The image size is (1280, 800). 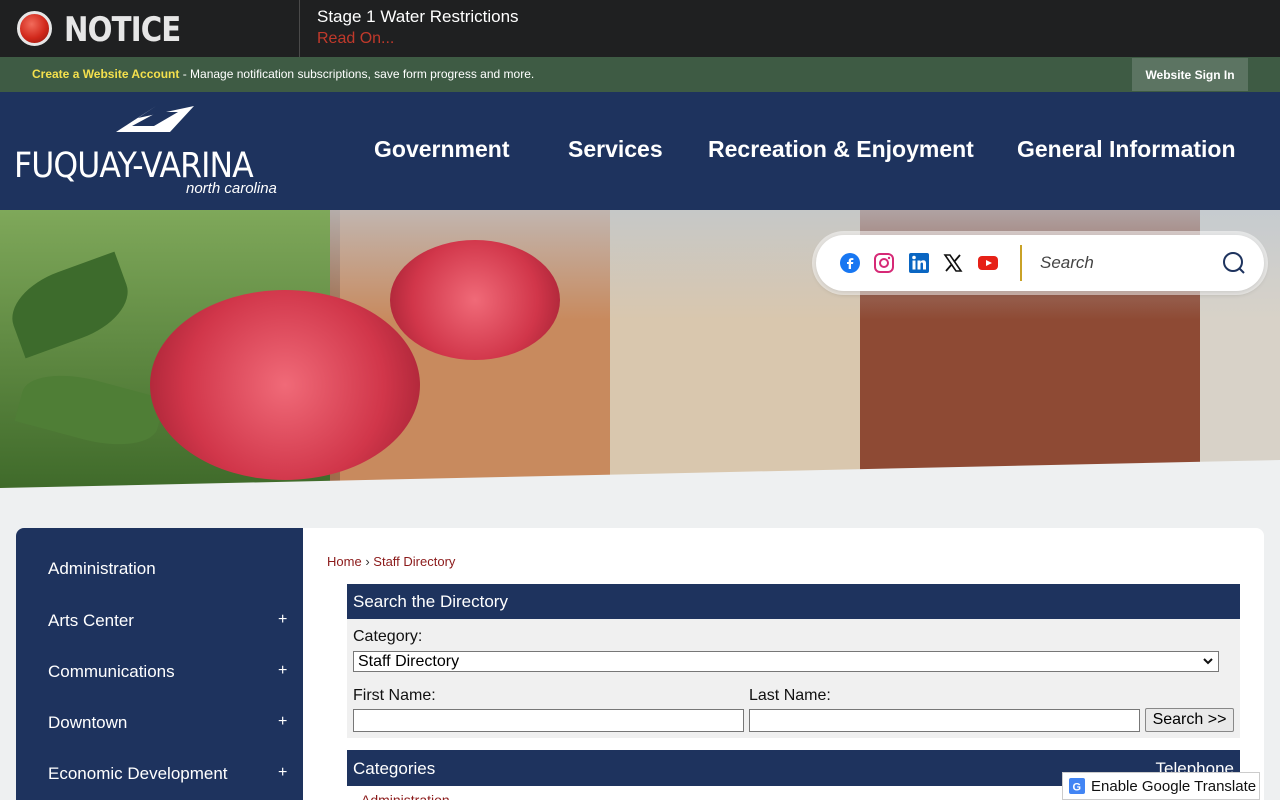 What do you see at coordinates (405, 796) in the screenshot?
I see `category-link-administration: Administration` at bounding box center [405, 796].